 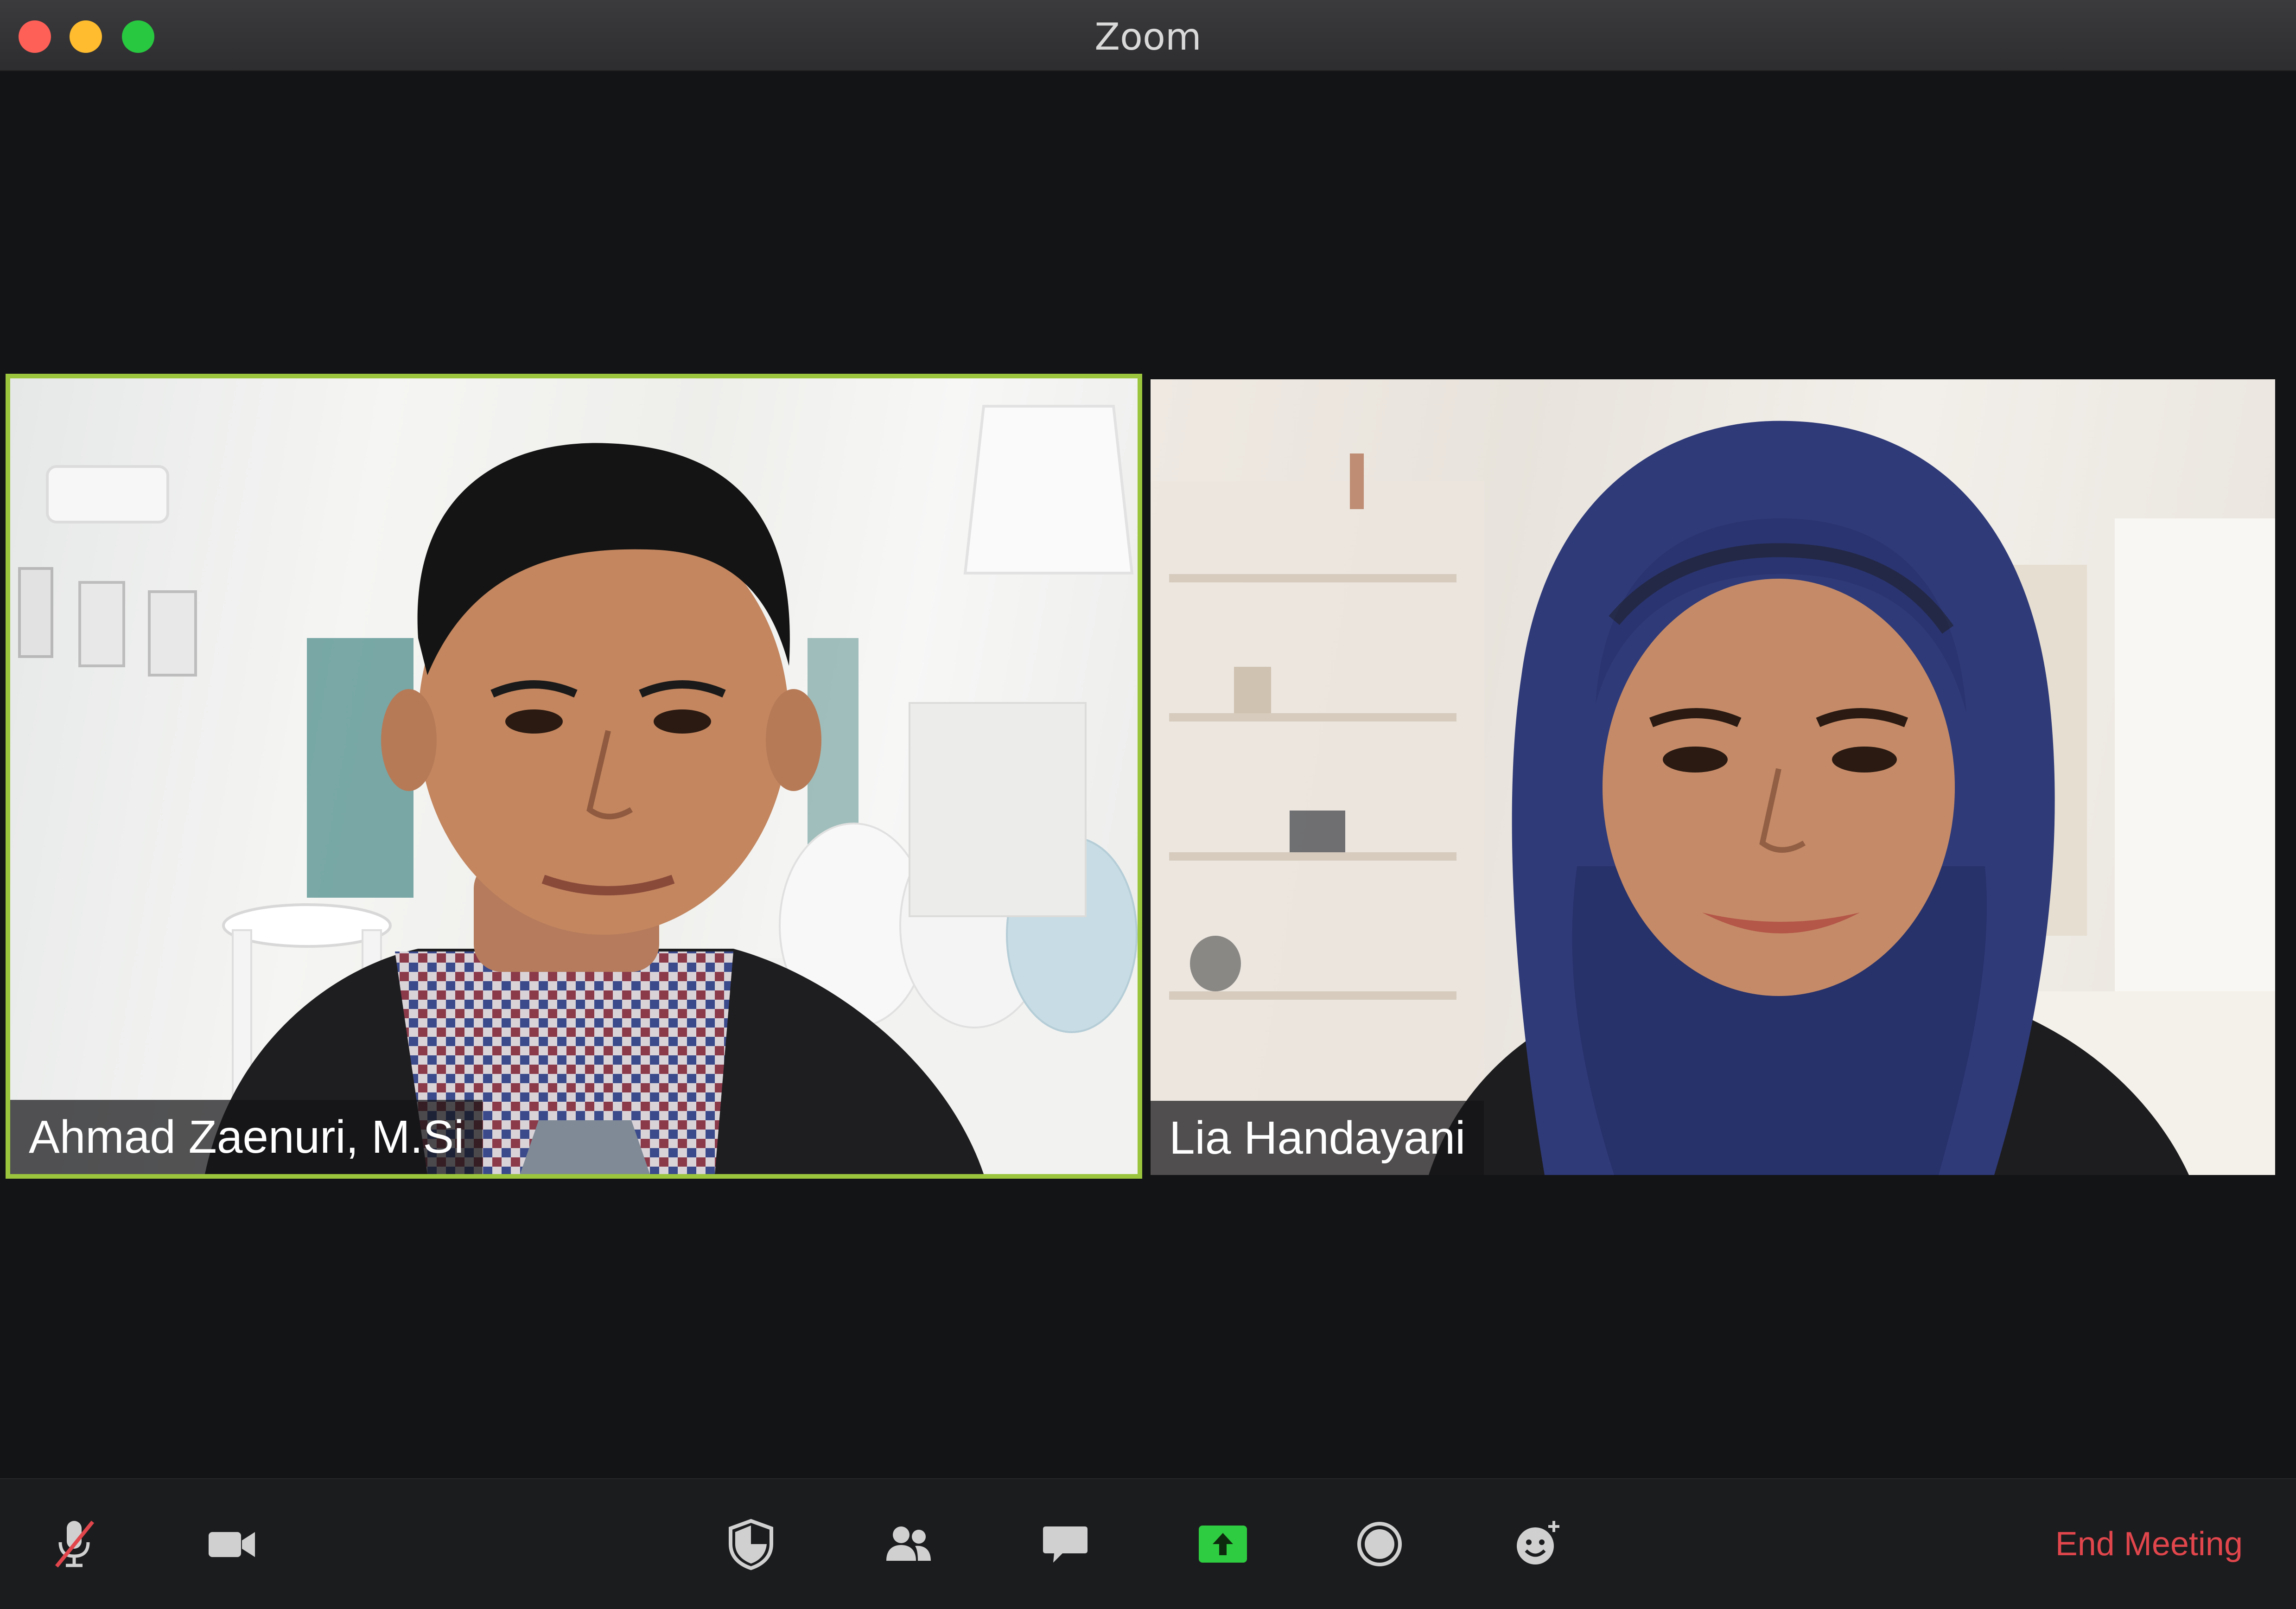 I want to click on meeting-toolbar: End Meeting, so click(x=1148, y=1543).